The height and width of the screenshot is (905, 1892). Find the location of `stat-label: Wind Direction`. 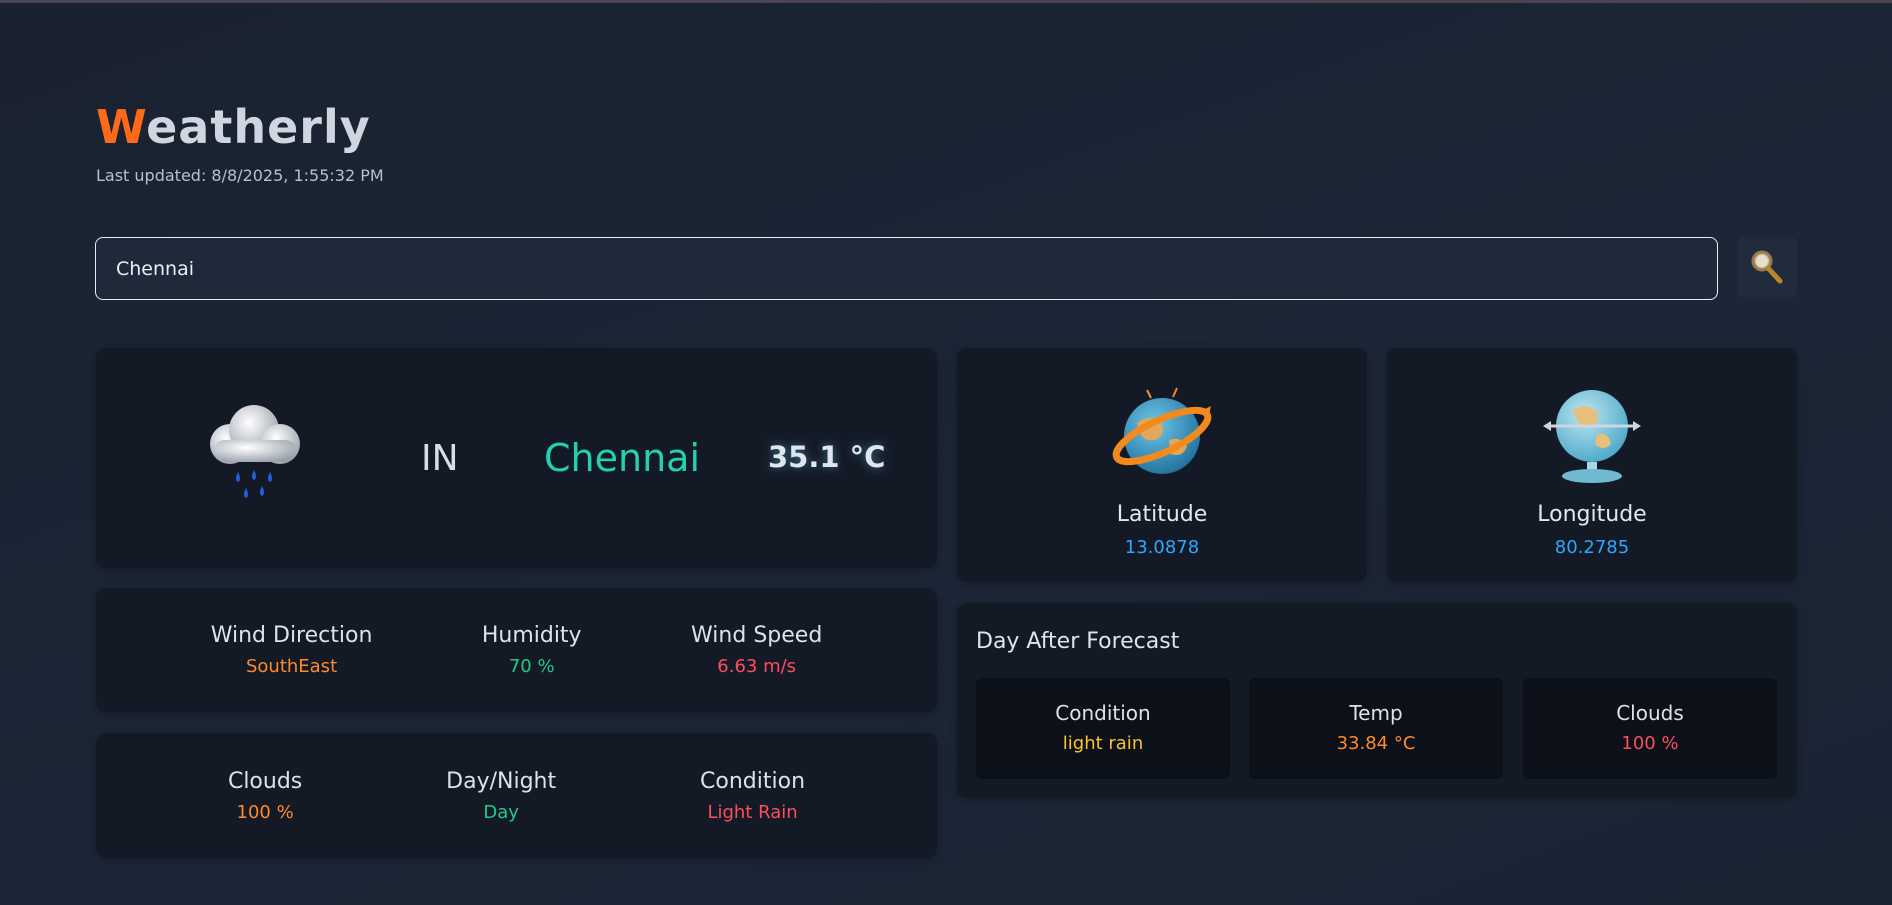

stat-label: Wind Direction is located at coordinates (291, 635).